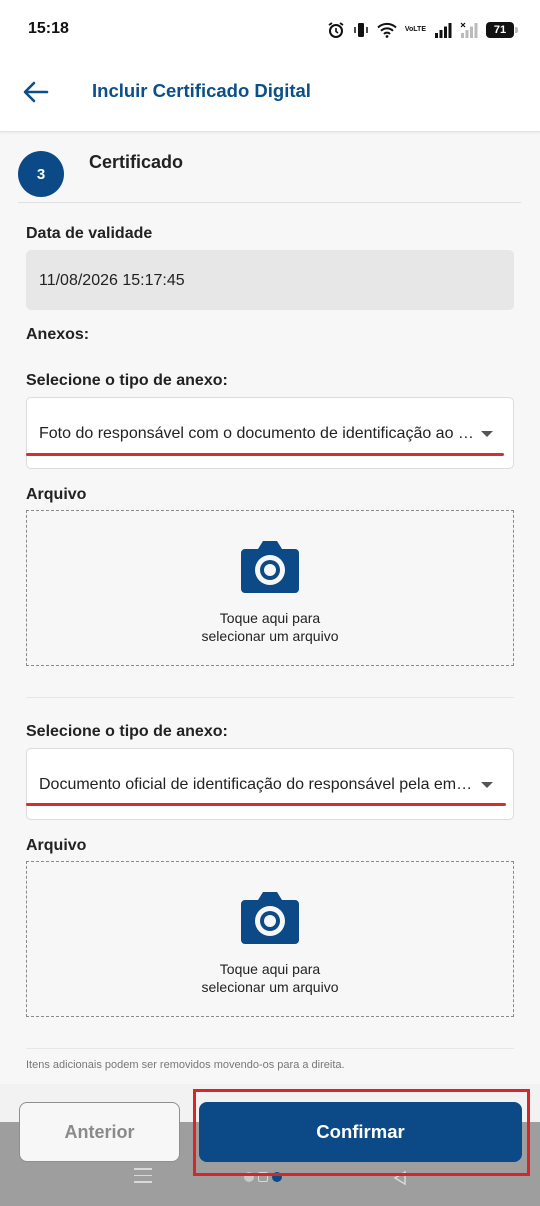 This screenshot has width=540, height=1206. Describe the element at coordinates (48, 28) in the screenshot. I see `status-time: 15:18` at that location.